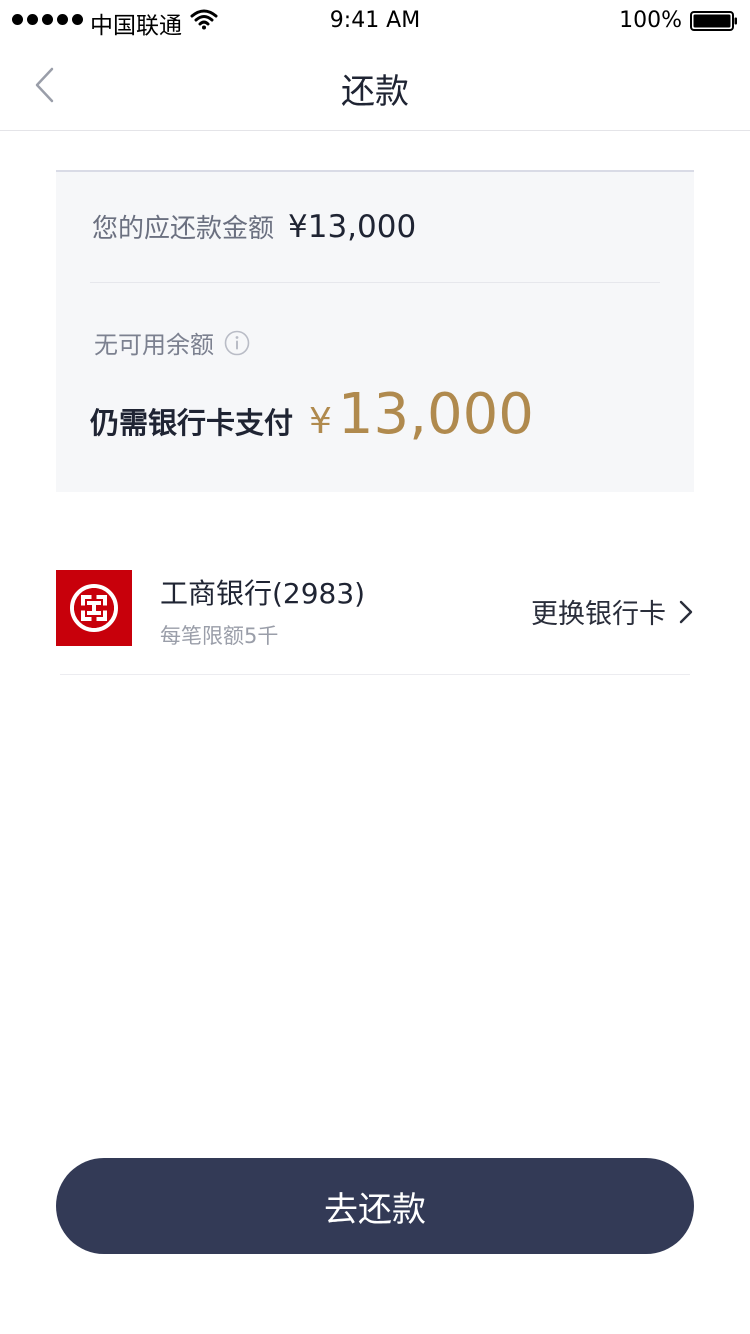 The image size is (750, 1334). I want to click on status-bar: 中国联通 9:41 AM 100%, so click(375, 20).